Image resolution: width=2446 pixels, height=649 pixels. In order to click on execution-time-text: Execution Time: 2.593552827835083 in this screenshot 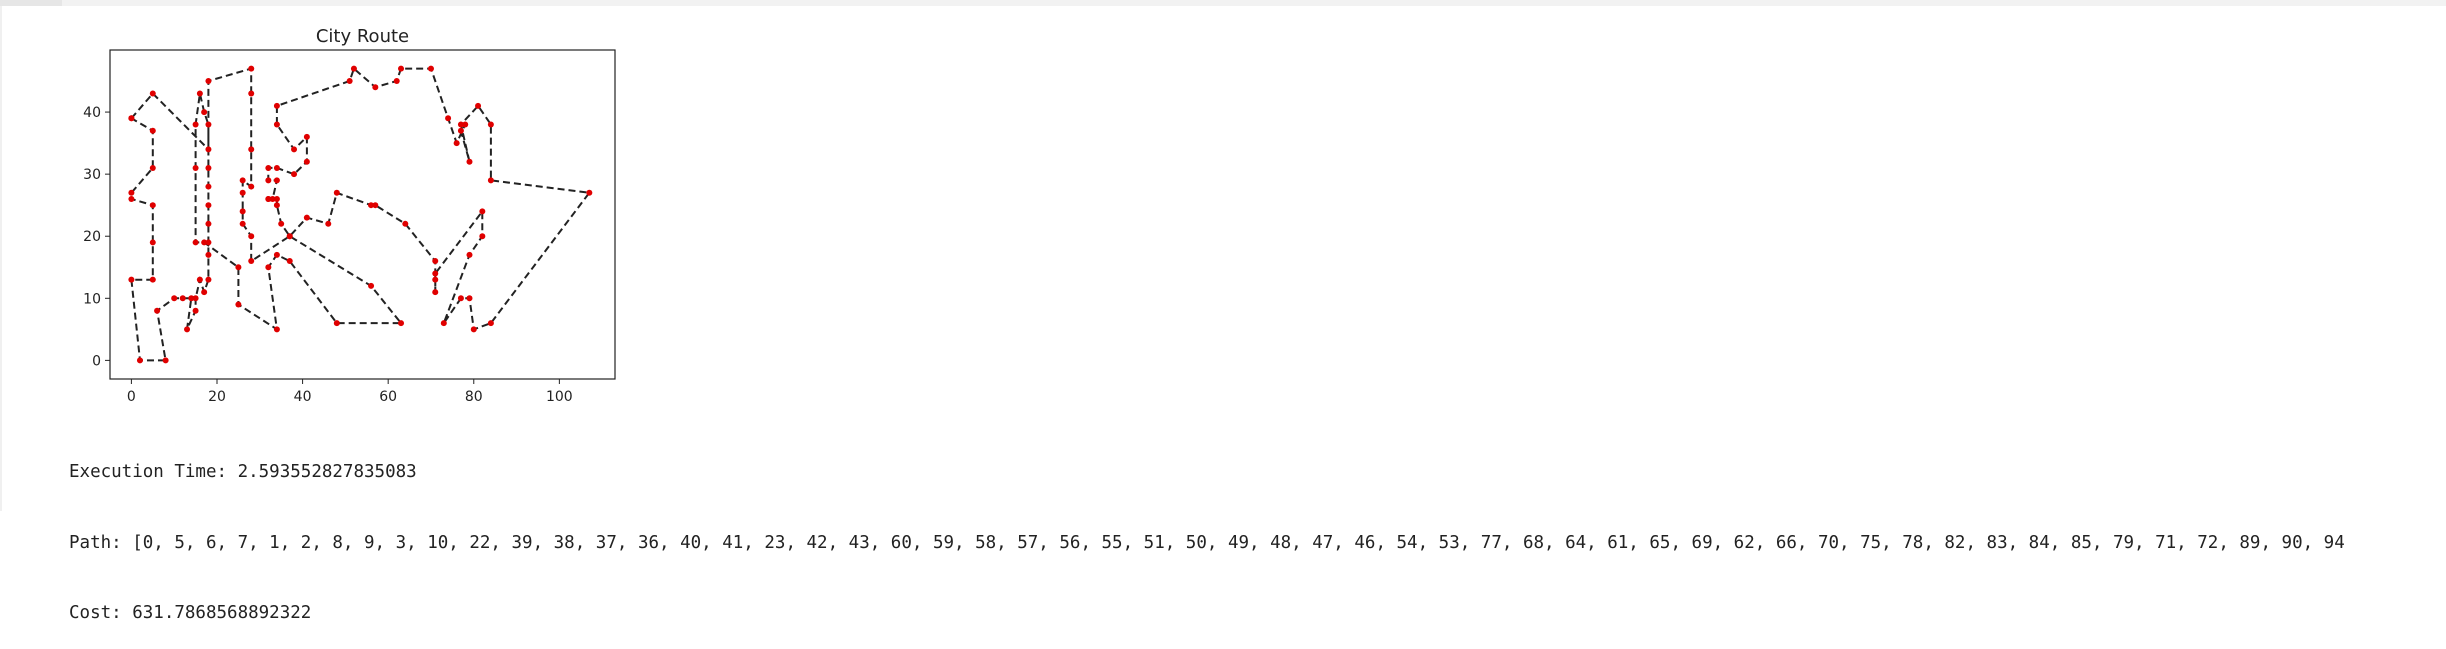, I will do `click(243, 472)`.